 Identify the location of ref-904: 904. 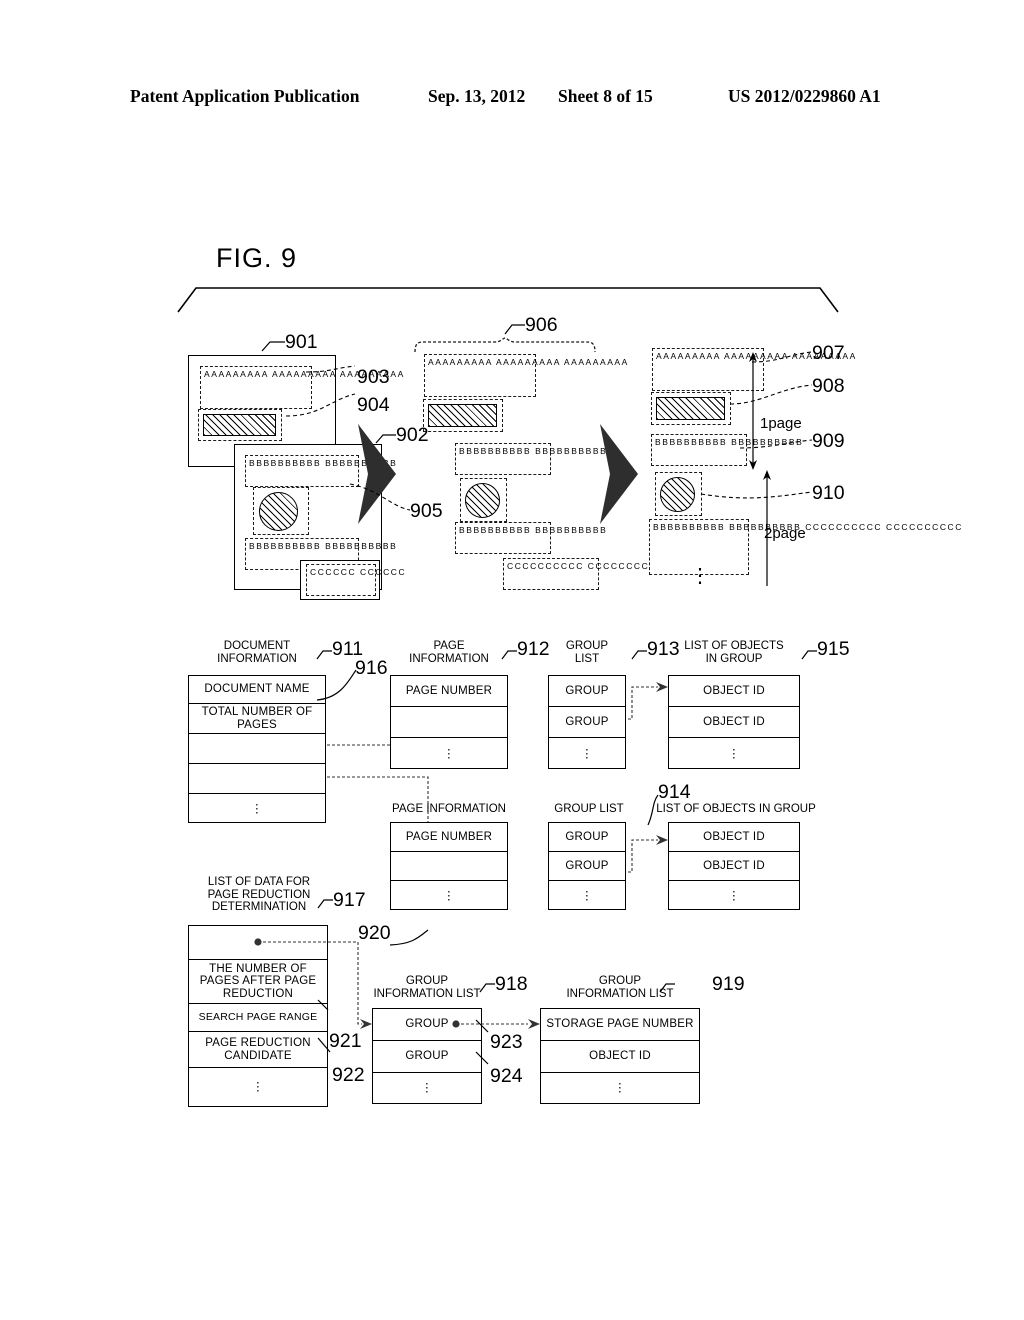
(373, 405).